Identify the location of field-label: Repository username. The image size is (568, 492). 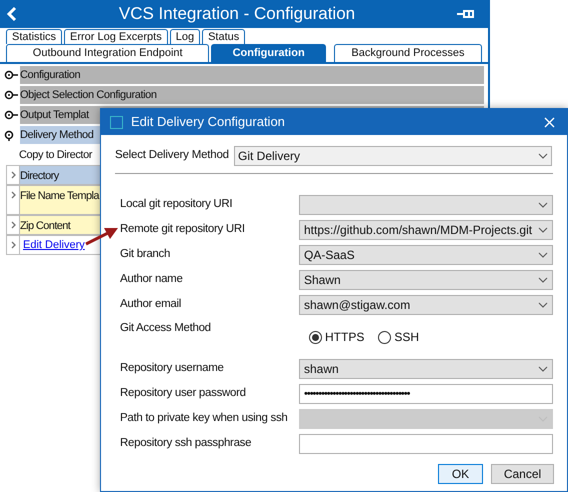
(172, 368).